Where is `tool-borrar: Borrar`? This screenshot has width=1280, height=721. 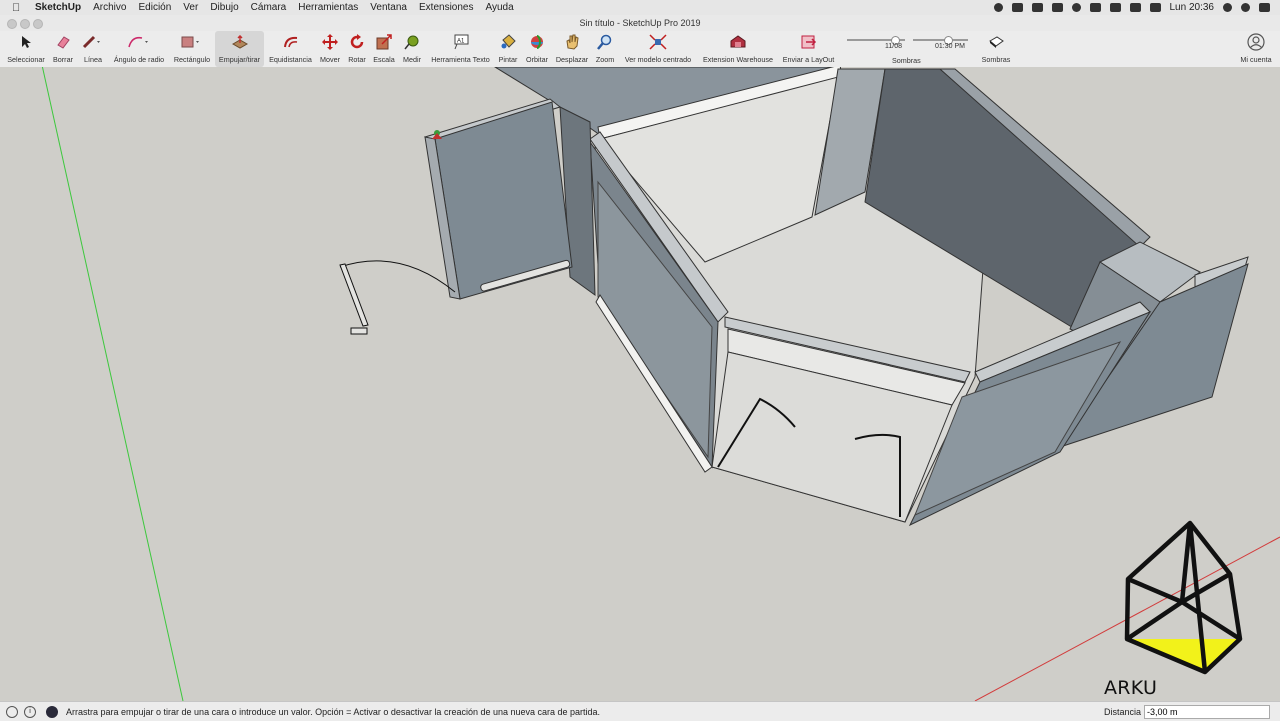
tool-borrar: Borrar is located at coordinates (63, 49).